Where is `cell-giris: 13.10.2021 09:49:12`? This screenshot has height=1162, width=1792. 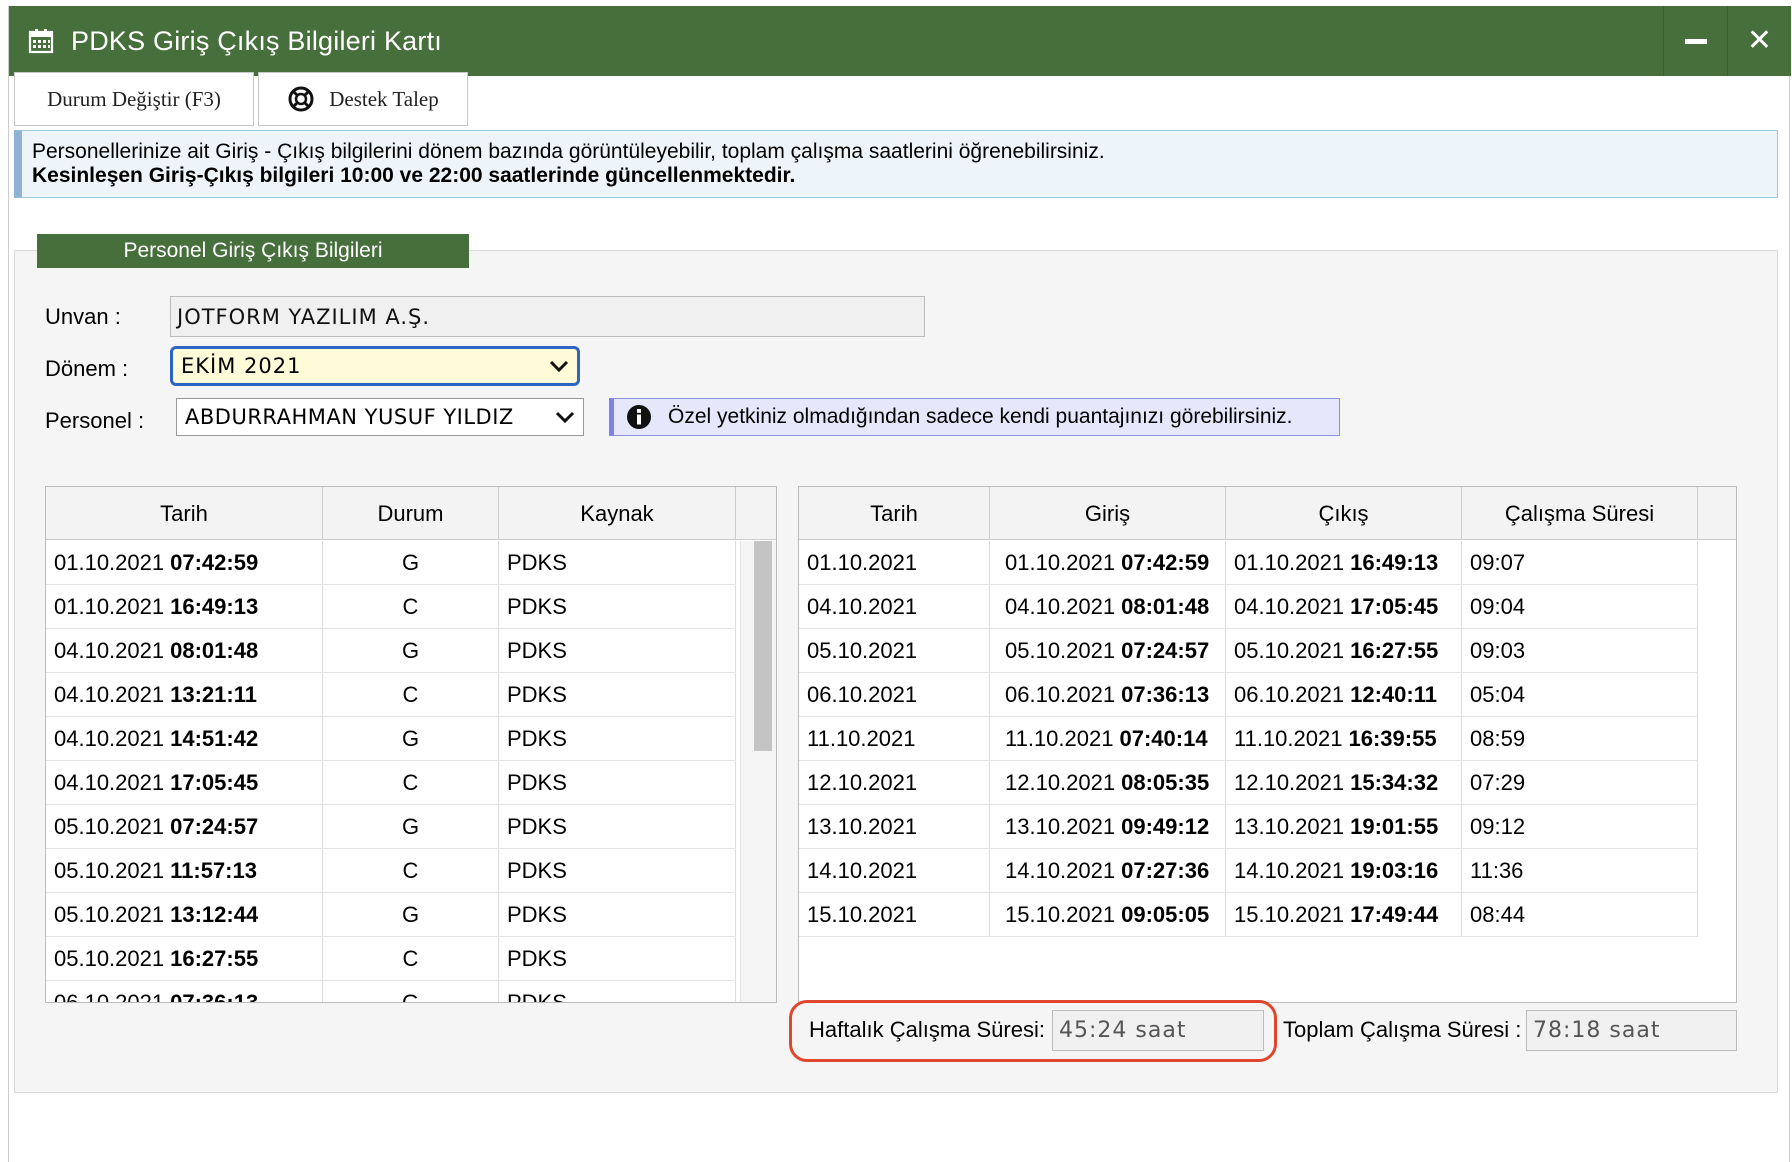 cell-giris: 13.10.2021 09:49:12 is located at coordinates (1108, 826).